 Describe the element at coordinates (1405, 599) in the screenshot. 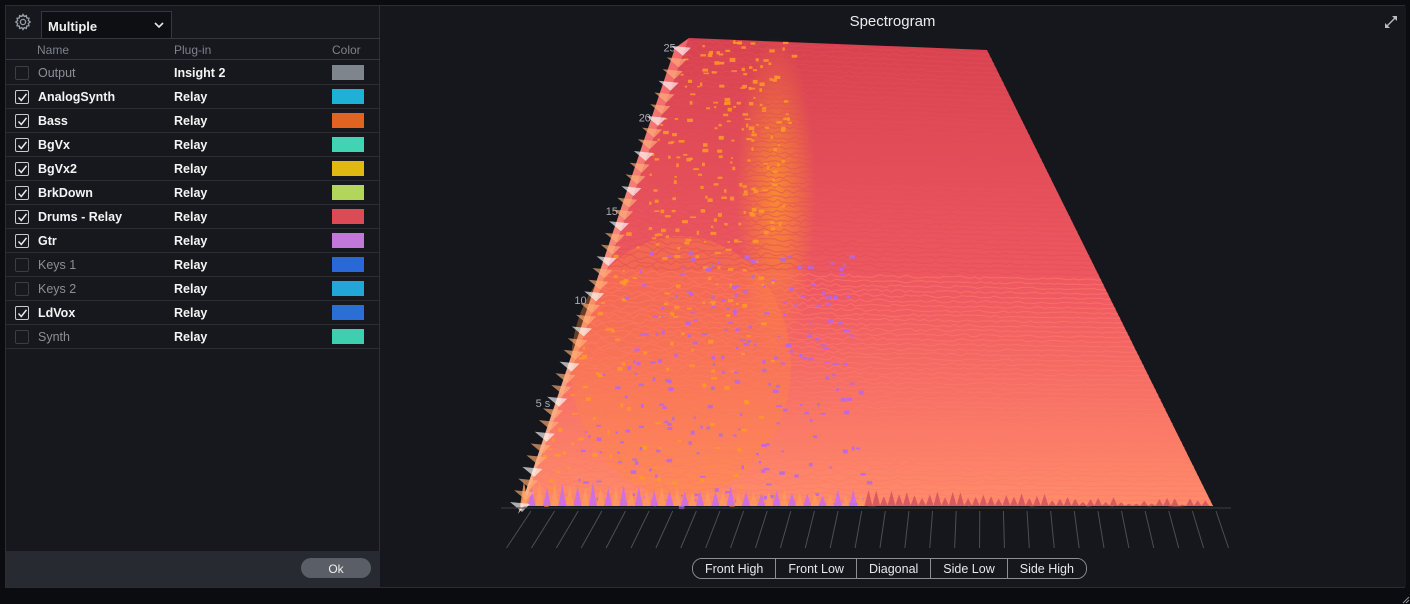

I see `resize-grip-icon` at that location.